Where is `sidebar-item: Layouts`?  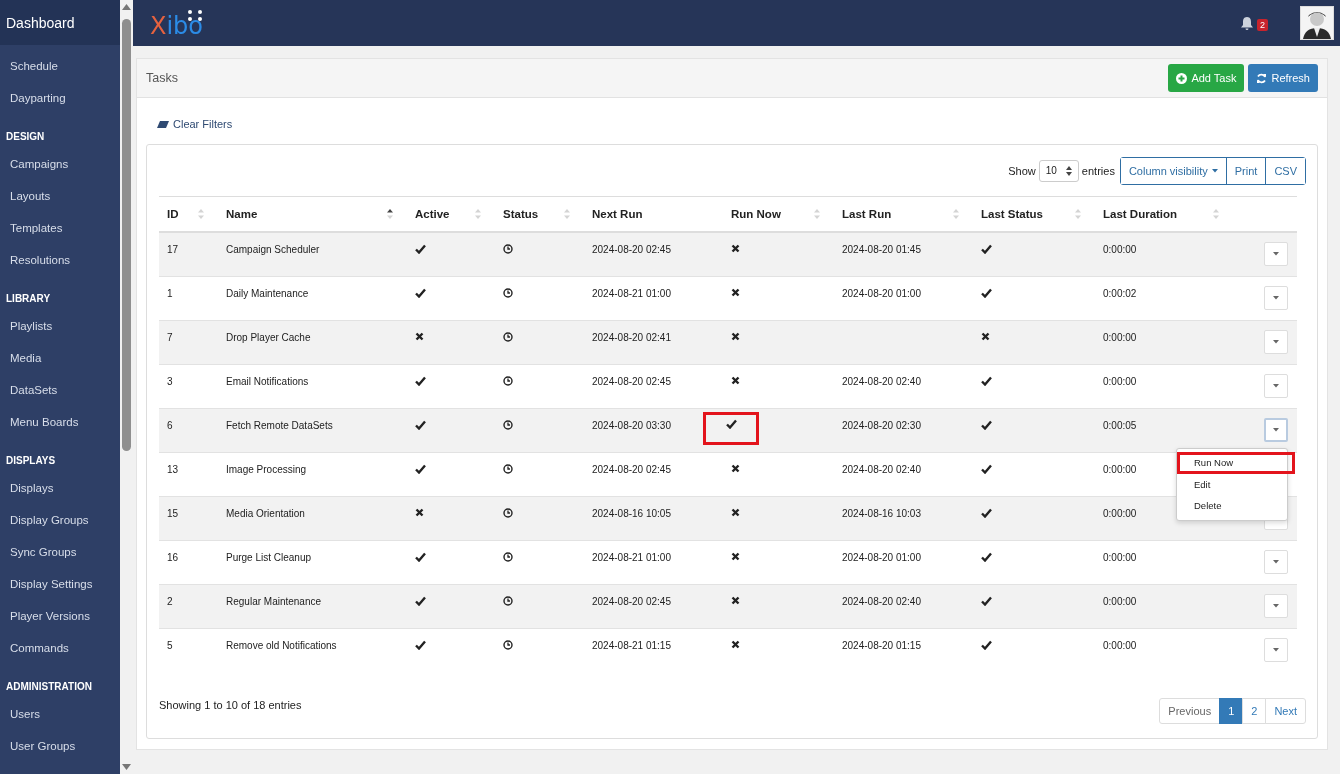
sidebar-item: Layouts is located at coordinates (60, 196).